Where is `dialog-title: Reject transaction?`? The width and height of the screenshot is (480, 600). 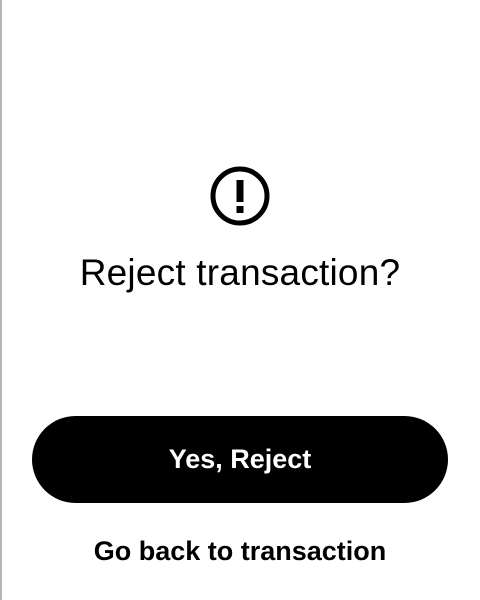 dialog-title: Reject transaction? is located at coordinates (240, 272).